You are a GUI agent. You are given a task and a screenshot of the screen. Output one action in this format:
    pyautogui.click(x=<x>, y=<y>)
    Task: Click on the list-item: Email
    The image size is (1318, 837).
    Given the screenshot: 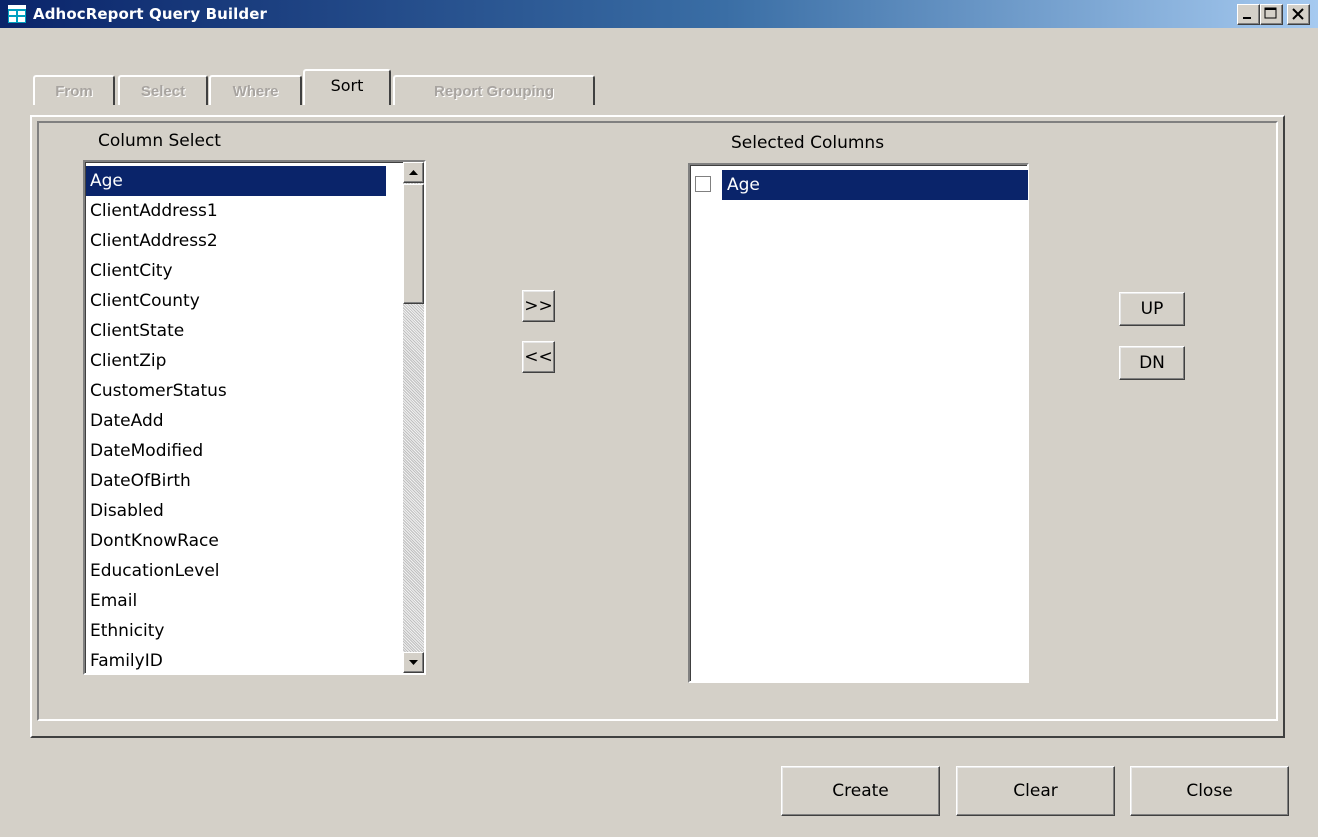 What is the action you would take?
    pyautogui.click(x=236, y=601)
    